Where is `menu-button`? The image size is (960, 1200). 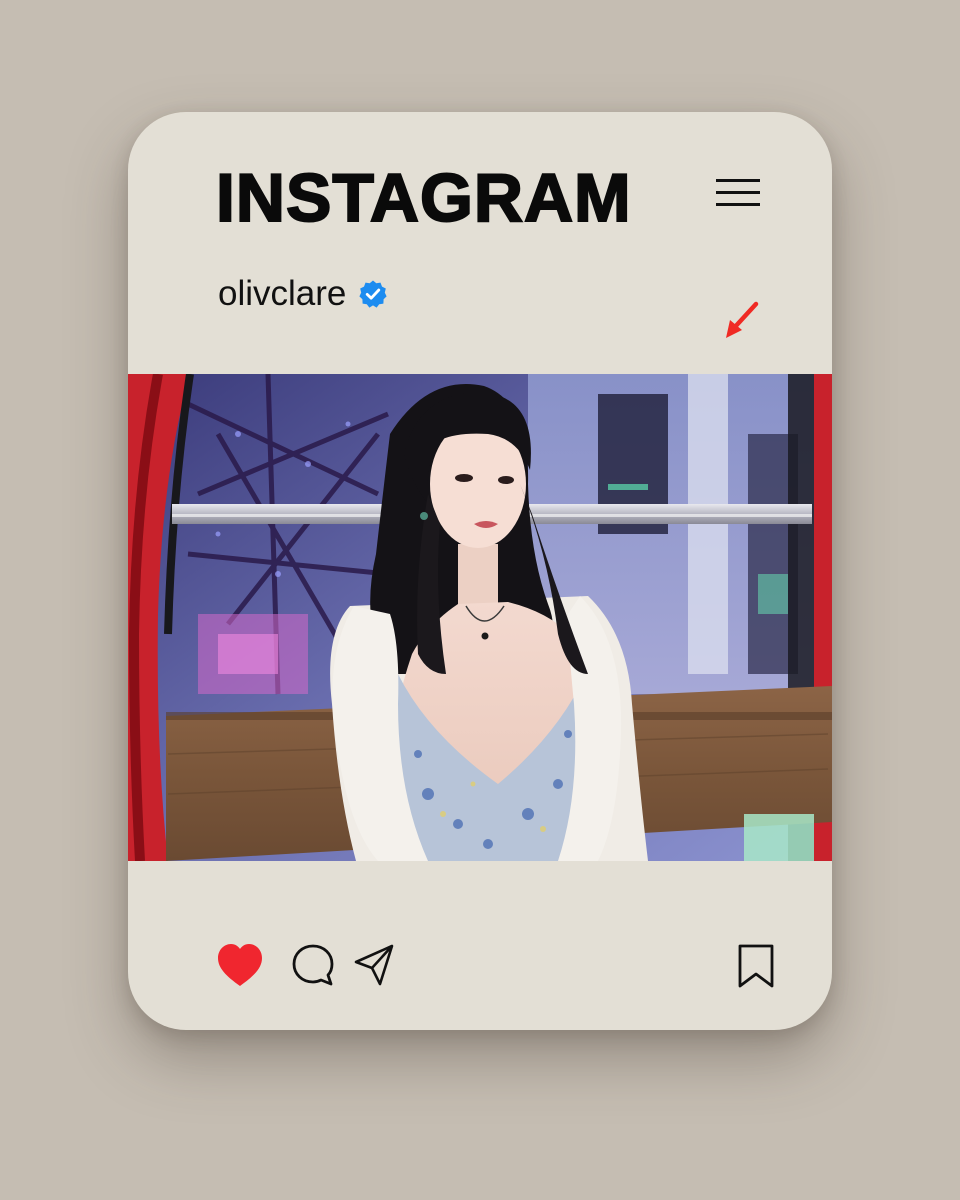 menu-button is located at coordinates (738, 192).